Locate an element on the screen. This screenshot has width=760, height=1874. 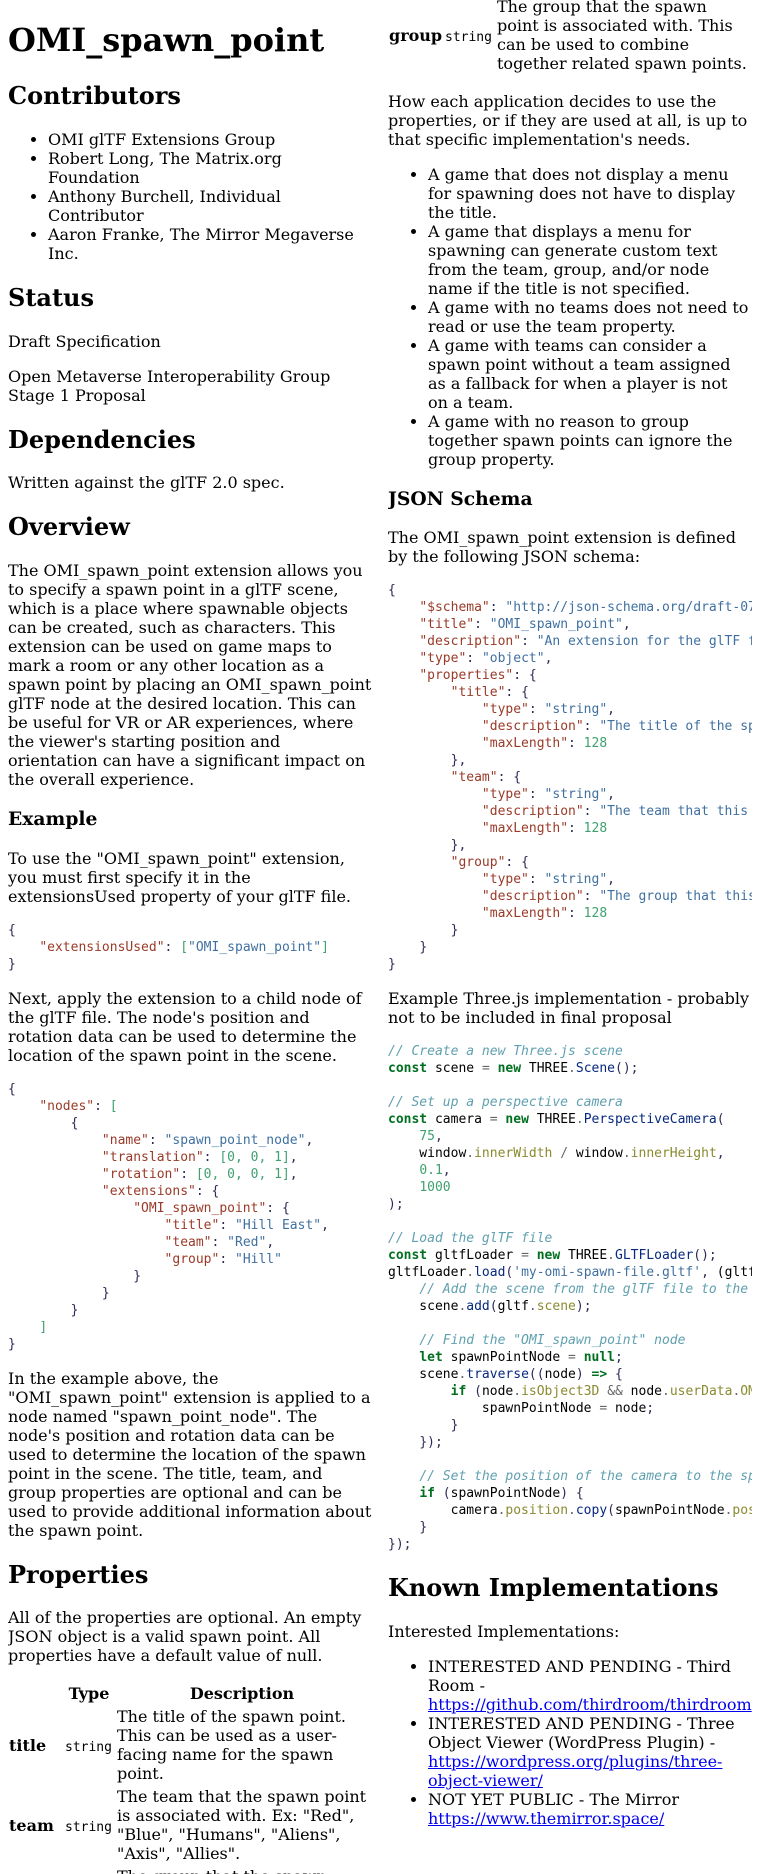
code-token: => is located at coordinates (599, 1375).